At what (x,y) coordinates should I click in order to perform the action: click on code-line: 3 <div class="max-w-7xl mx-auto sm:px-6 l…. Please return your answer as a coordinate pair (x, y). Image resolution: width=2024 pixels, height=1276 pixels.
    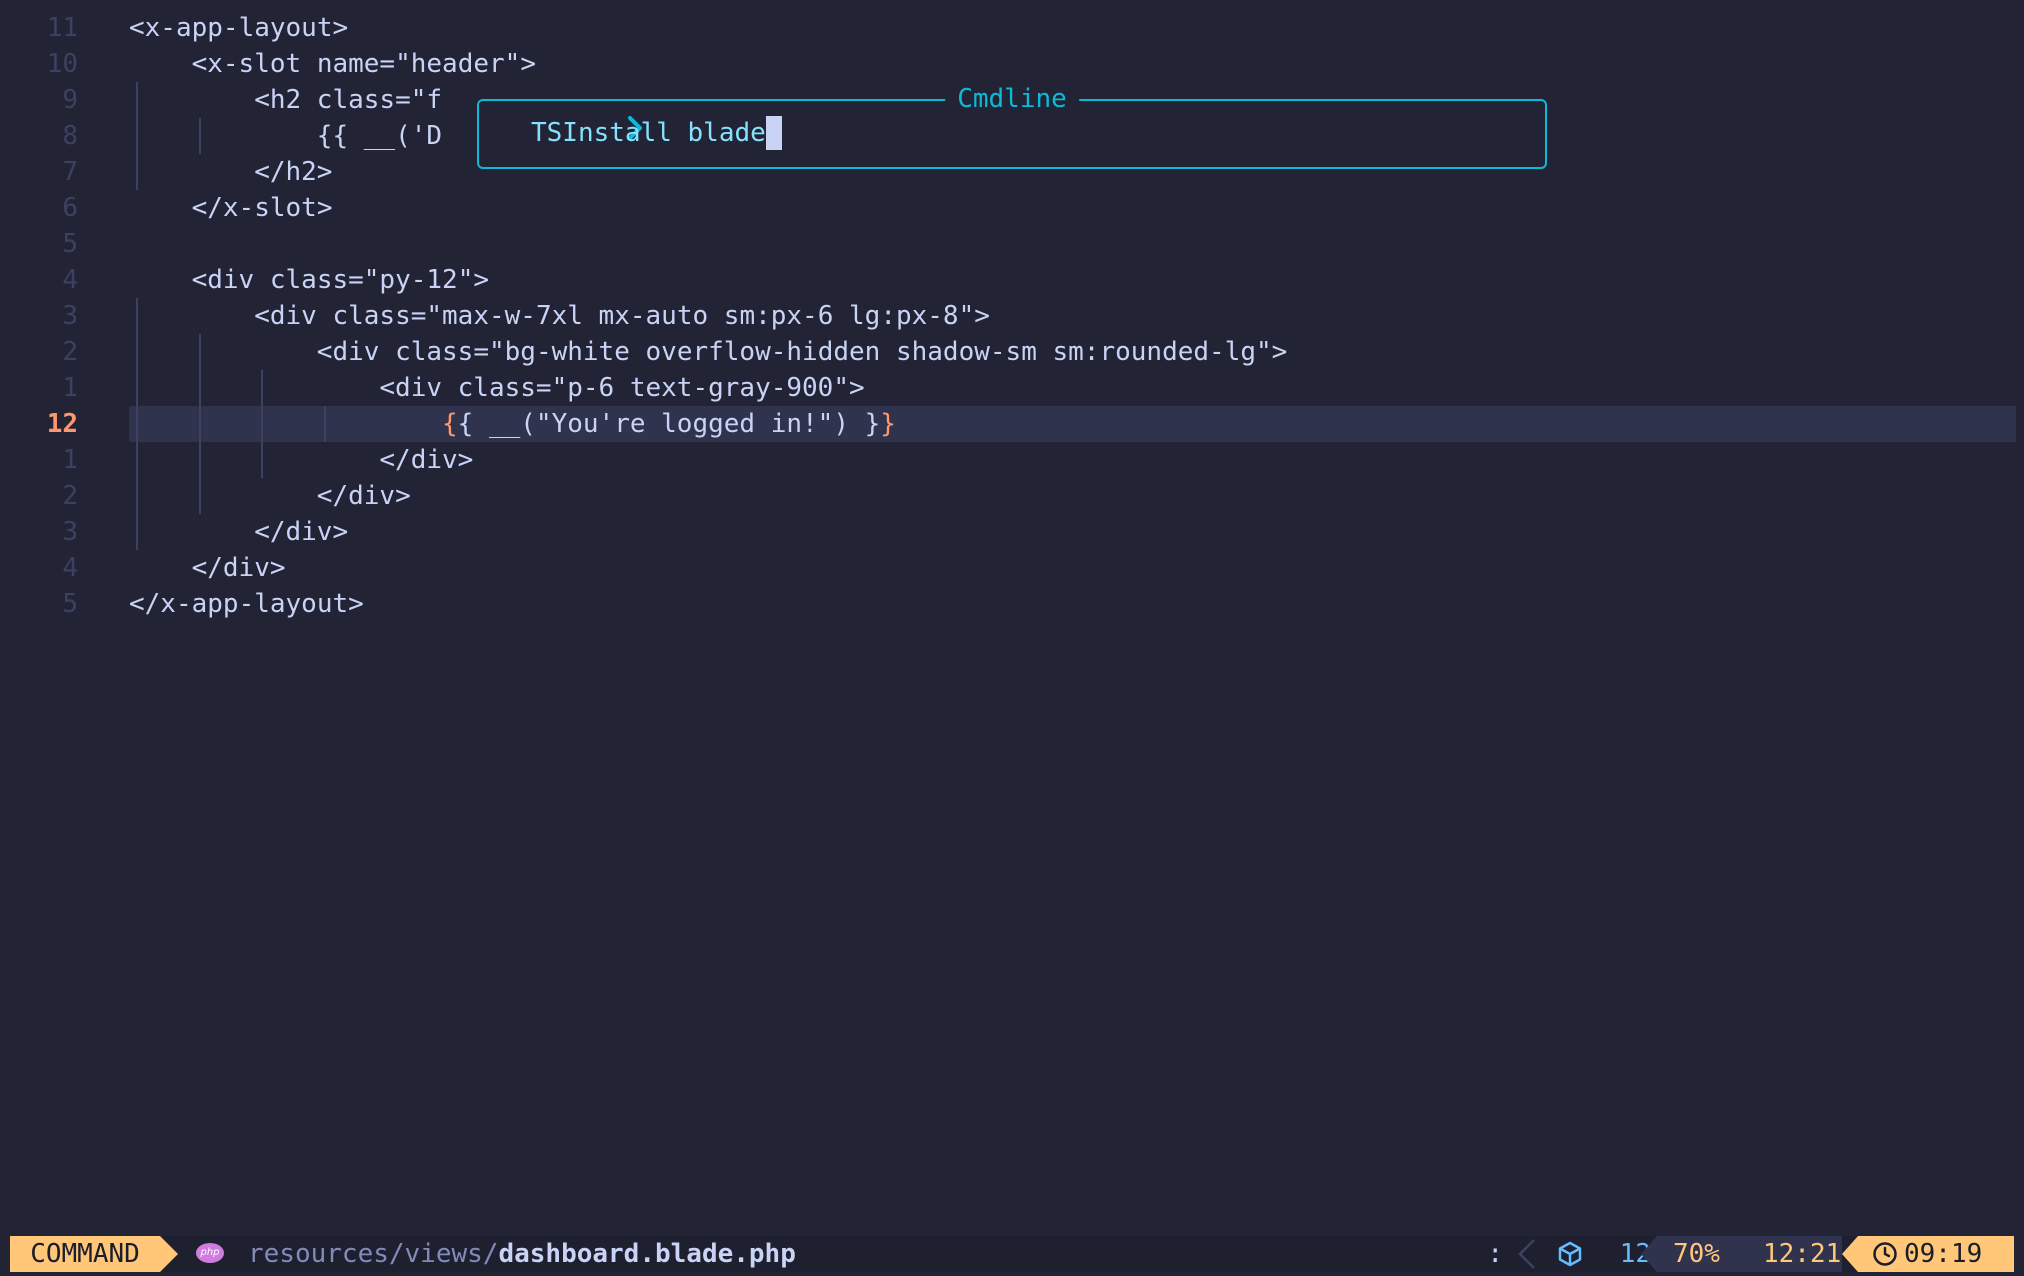
    Looking at the image, I should click on (1012, 316).